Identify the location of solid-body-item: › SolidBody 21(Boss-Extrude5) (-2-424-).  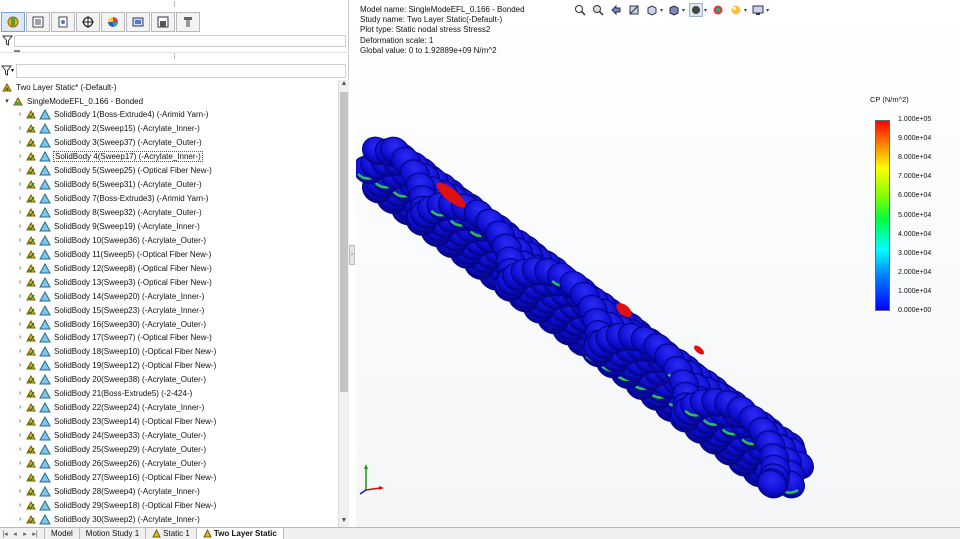
(169, 394).